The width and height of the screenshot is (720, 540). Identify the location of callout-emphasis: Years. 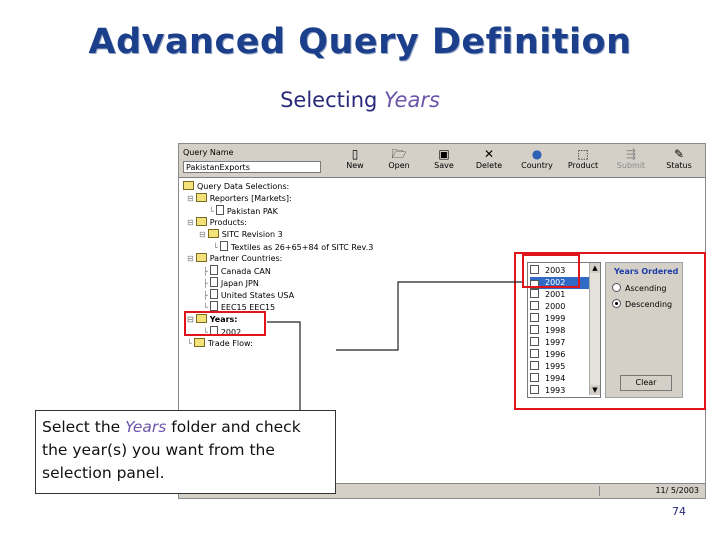
(146, 427).